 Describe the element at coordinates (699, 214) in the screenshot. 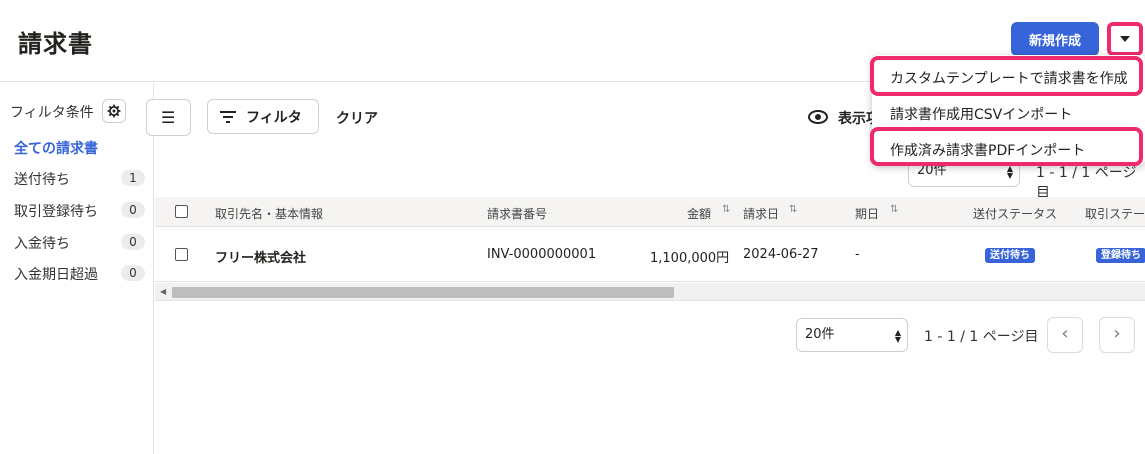

I see `column-amount: 金額` at that location.